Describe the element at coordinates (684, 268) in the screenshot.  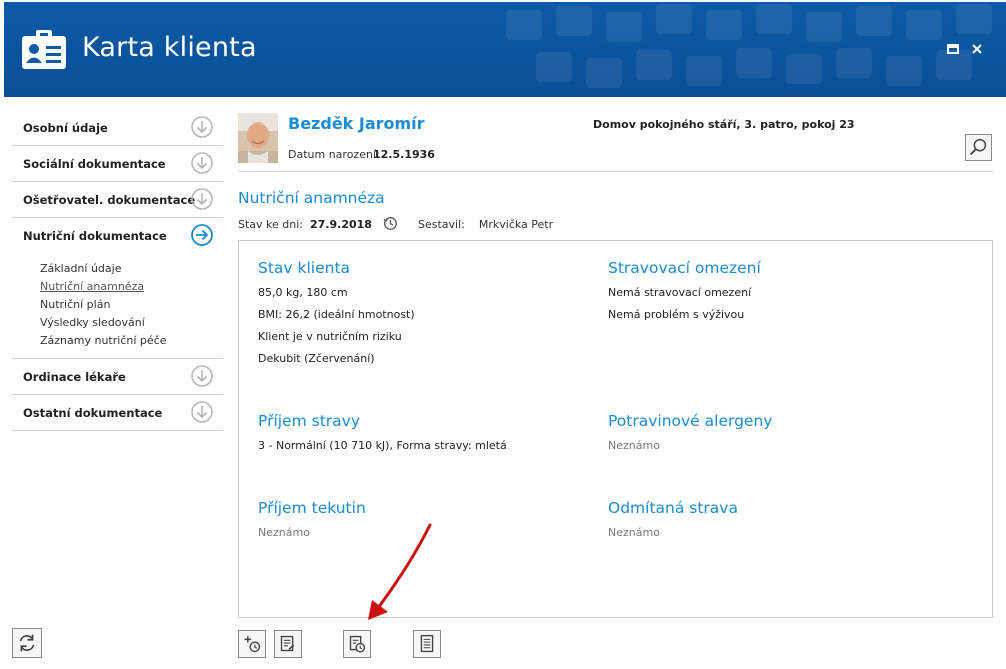
I see `block-title: Stravovací omezení` at that location.